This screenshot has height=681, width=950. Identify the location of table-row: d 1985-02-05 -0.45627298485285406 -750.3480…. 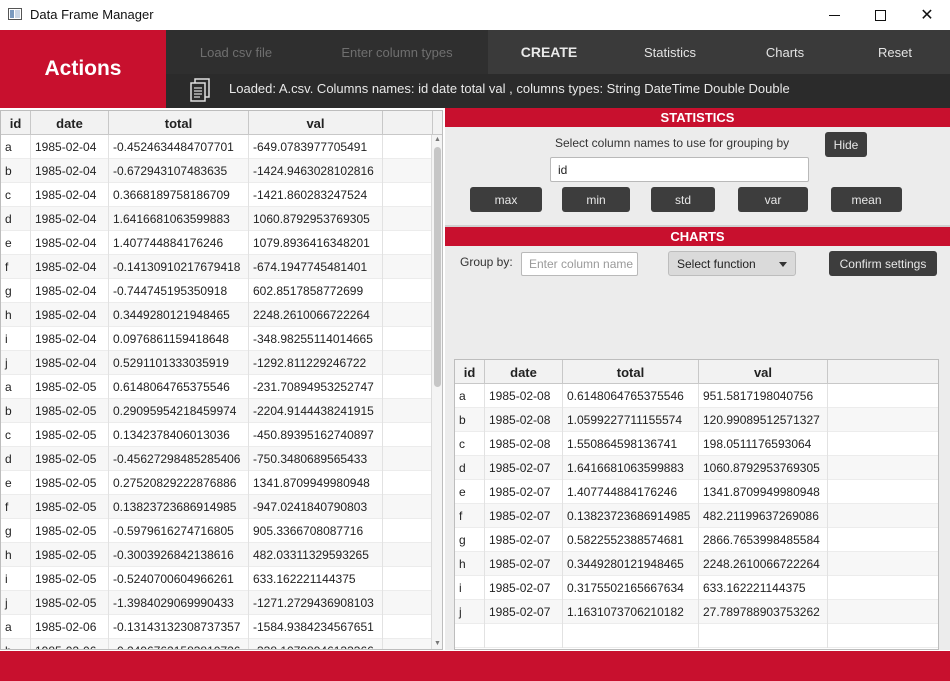
(221, 459).